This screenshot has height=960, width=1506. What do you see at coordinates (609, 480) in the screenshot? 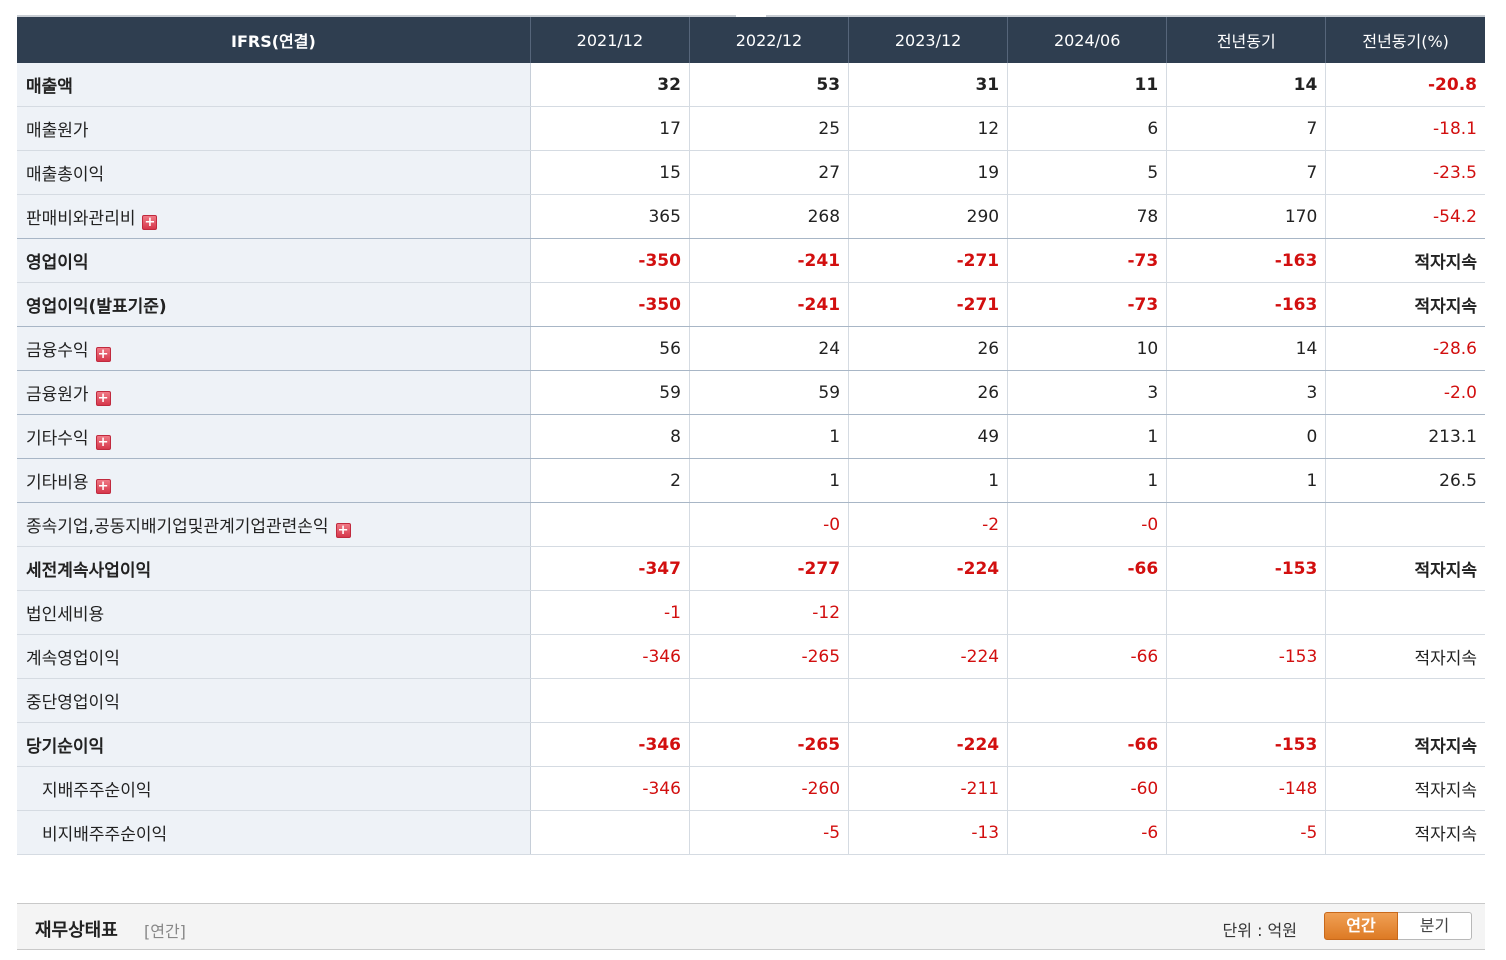
I see `value-cell: 2` at bounding box center [609, 480].